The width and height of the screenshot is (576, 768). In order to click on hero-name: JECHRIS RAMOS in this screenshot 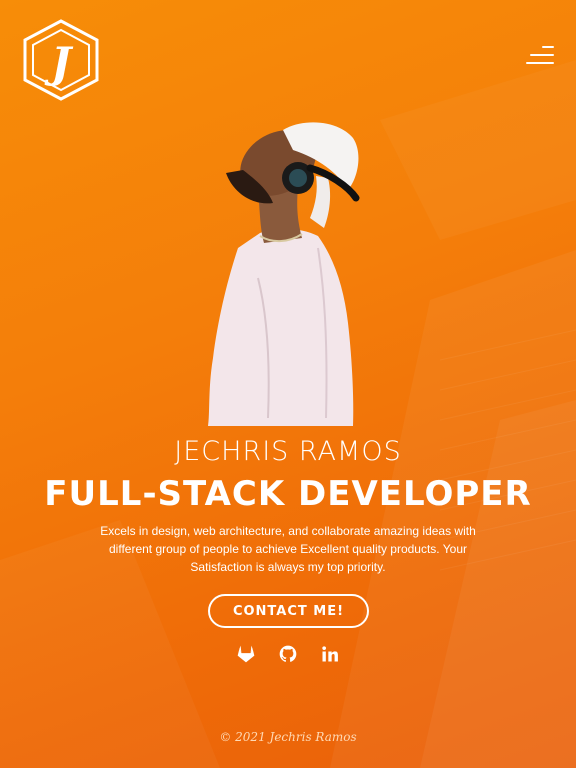, I will do `click(288, 451)`.